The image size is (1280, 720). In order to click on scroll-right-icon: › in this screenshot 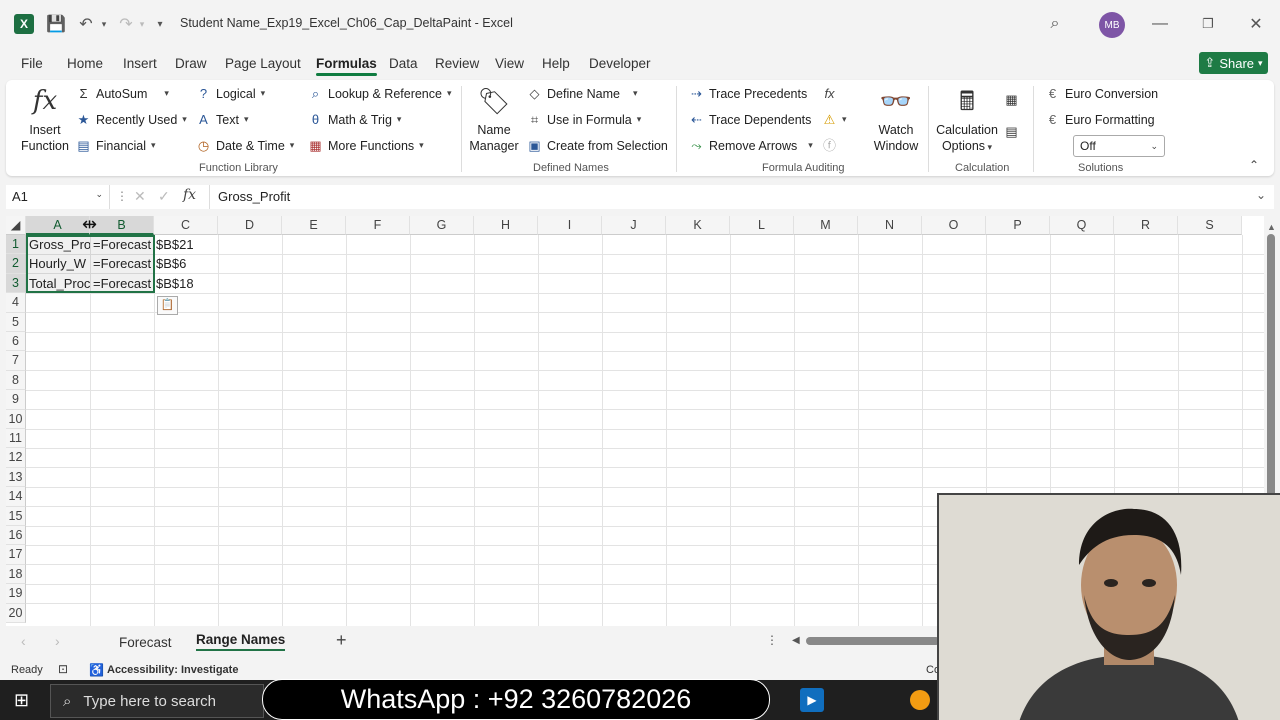, I will do `click(57, 641)`.